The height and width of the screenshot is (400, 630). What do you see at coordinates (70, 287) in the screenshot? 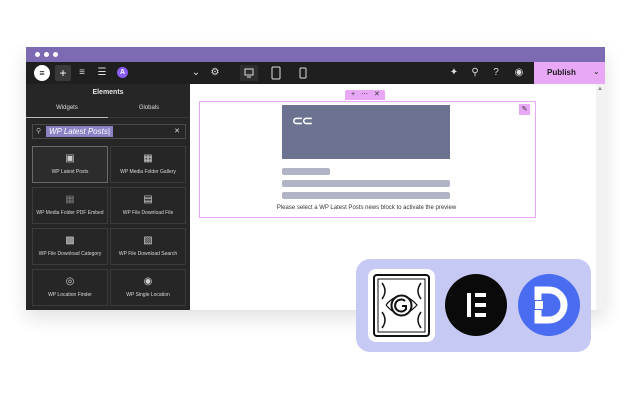
I see `widget-tile: ◎ WP Location Finder` at bounding box center [70, 287].